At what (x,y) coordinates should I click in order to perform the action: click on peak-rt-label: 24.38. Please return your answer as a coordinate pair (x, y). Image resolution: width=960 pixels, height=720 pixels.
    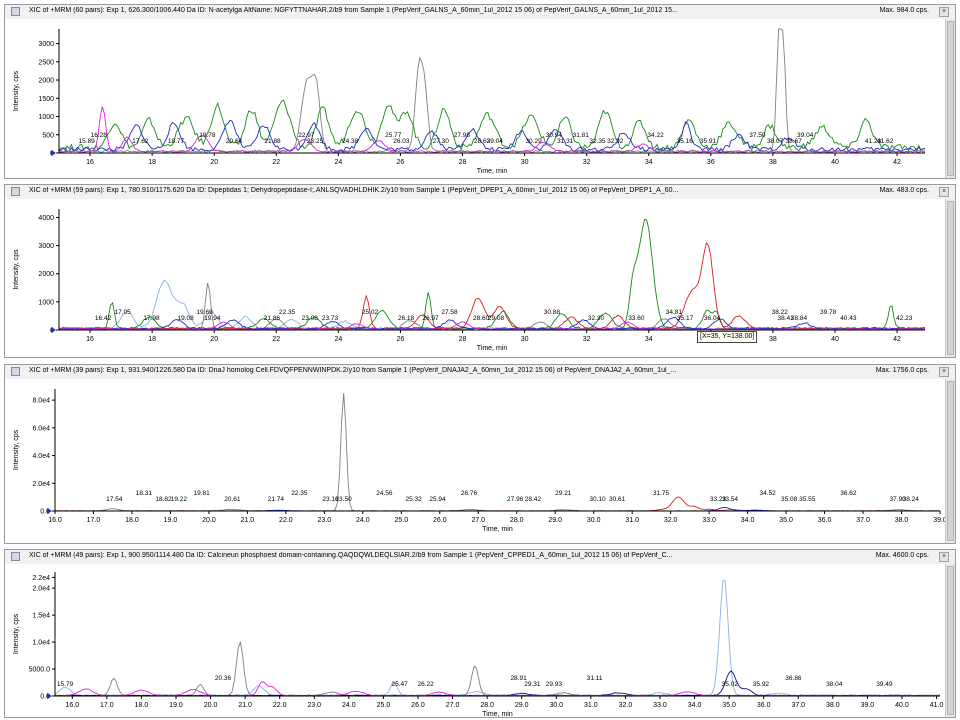
    Looking at the image, I should click on (350, 141).